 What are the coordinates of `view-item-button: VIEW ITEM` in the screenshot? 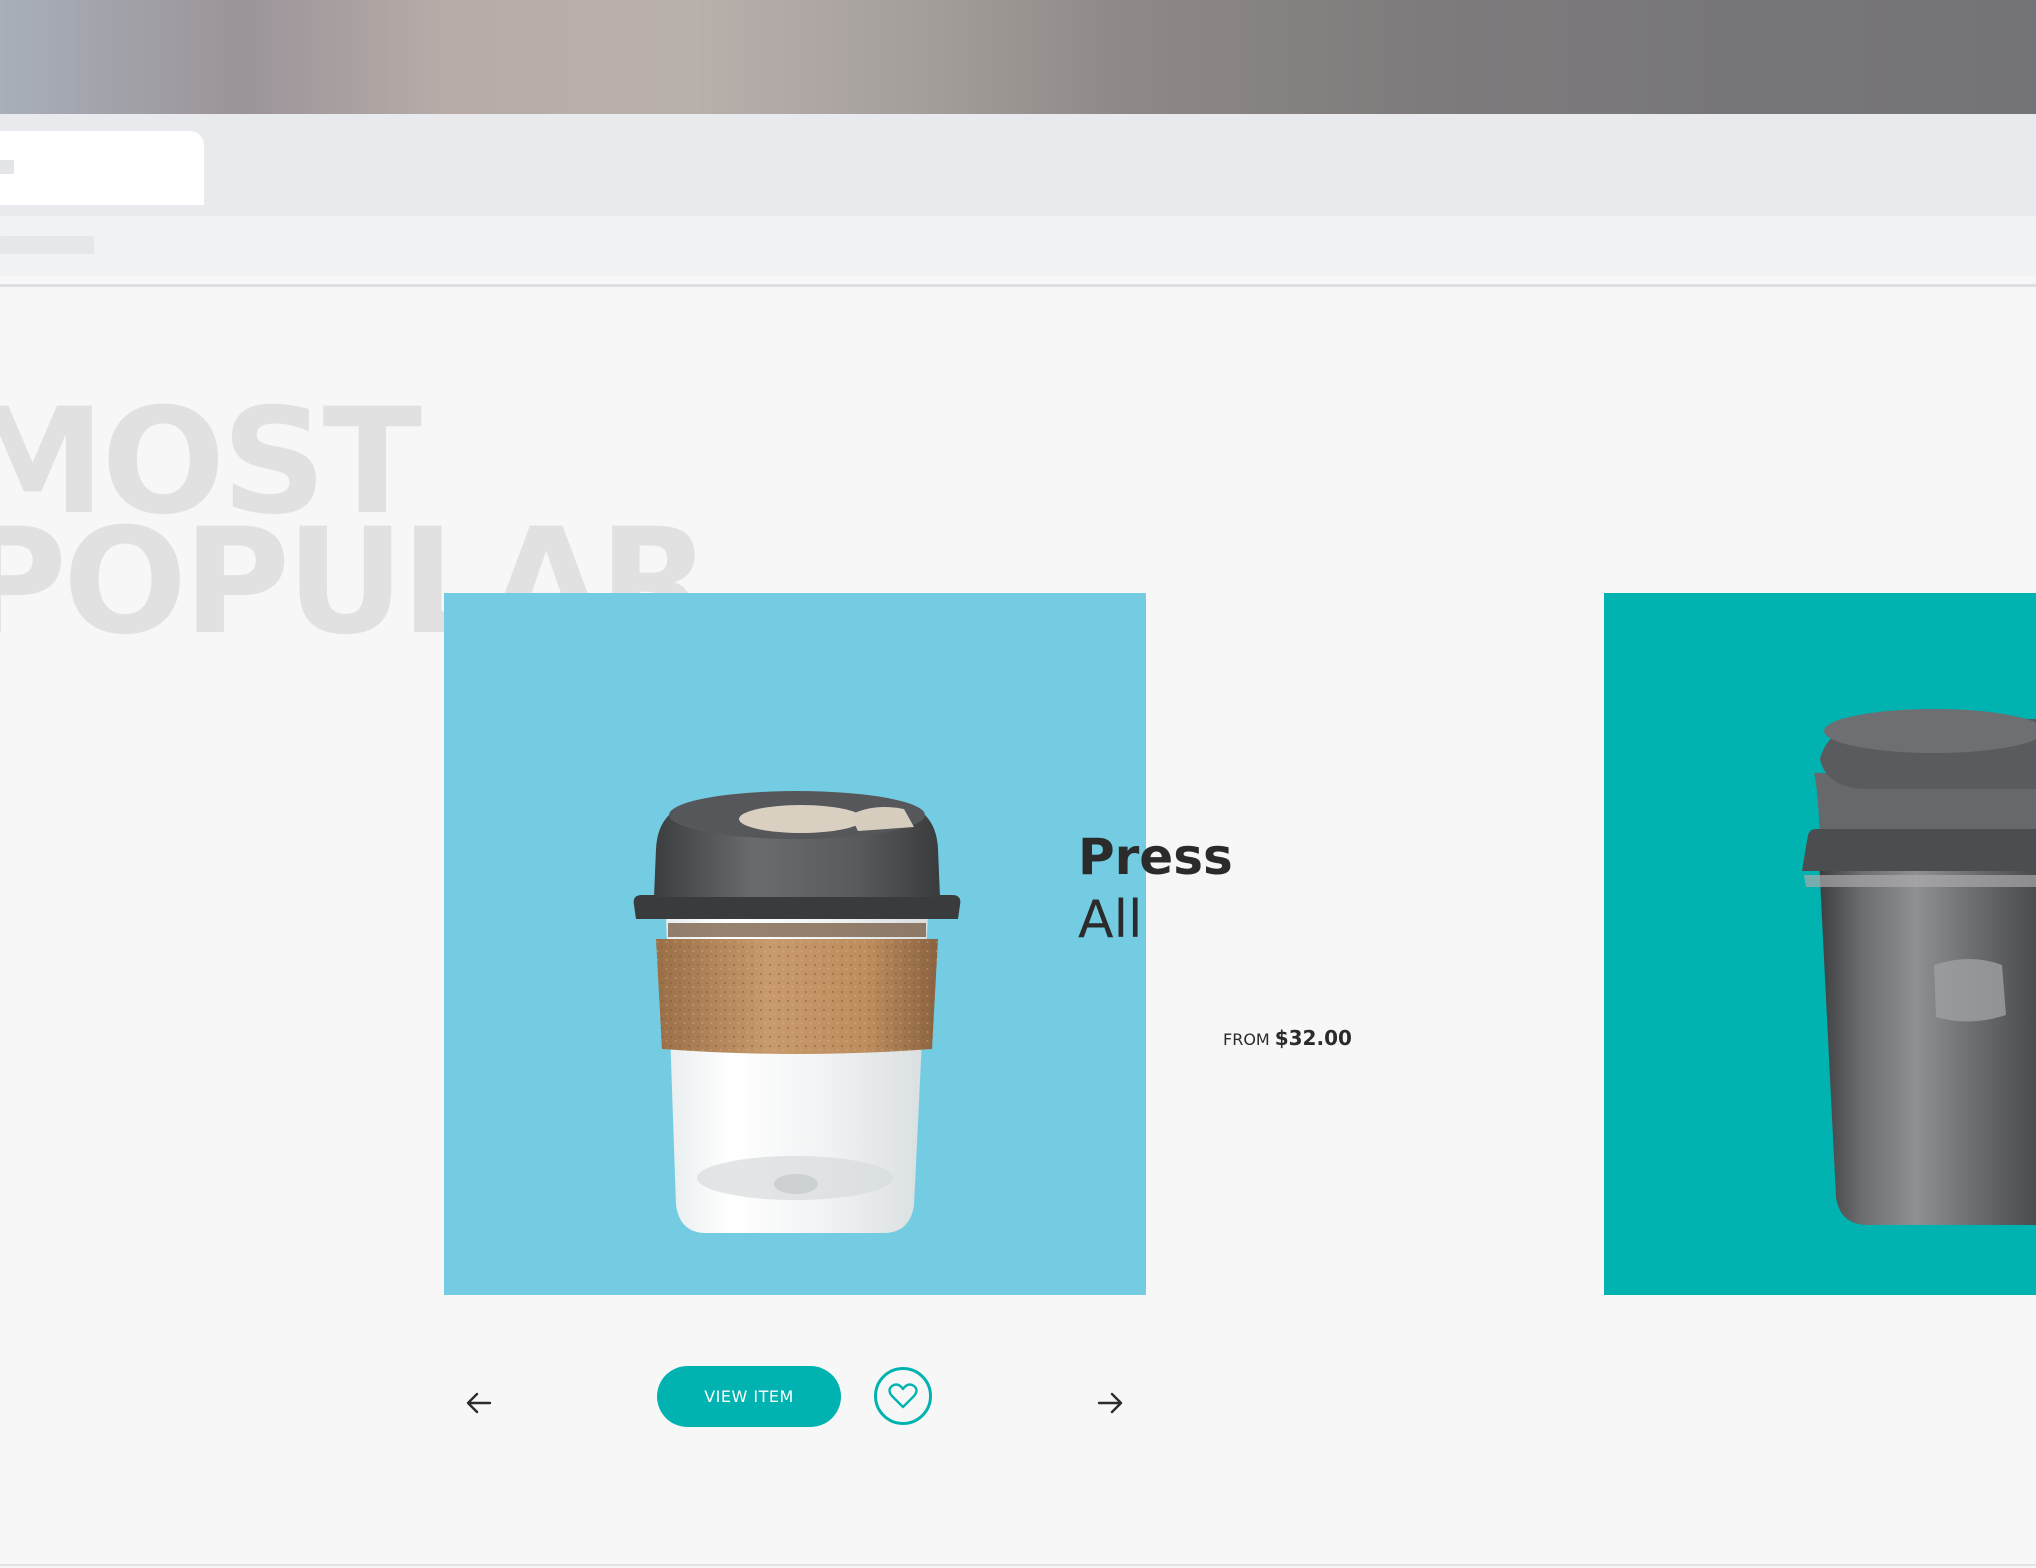 It's located at (749, 1396).